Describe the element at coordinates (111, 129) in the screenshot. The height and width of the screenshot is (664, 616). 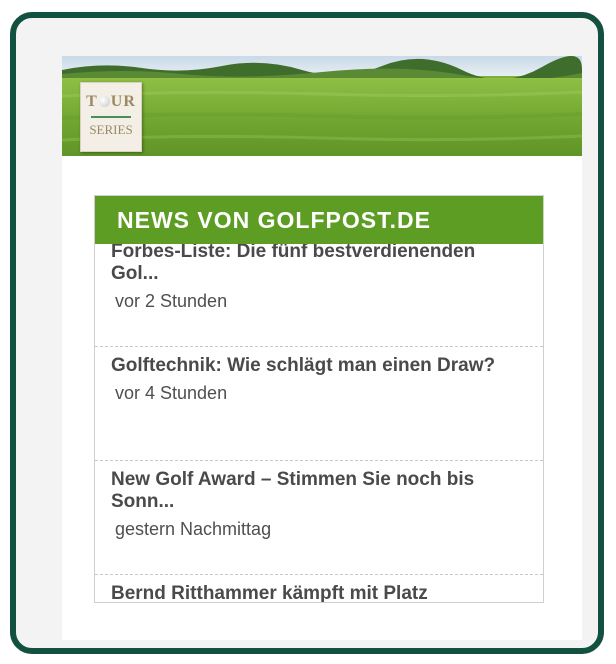
I see `logo-series-text: SERIES` at that location.